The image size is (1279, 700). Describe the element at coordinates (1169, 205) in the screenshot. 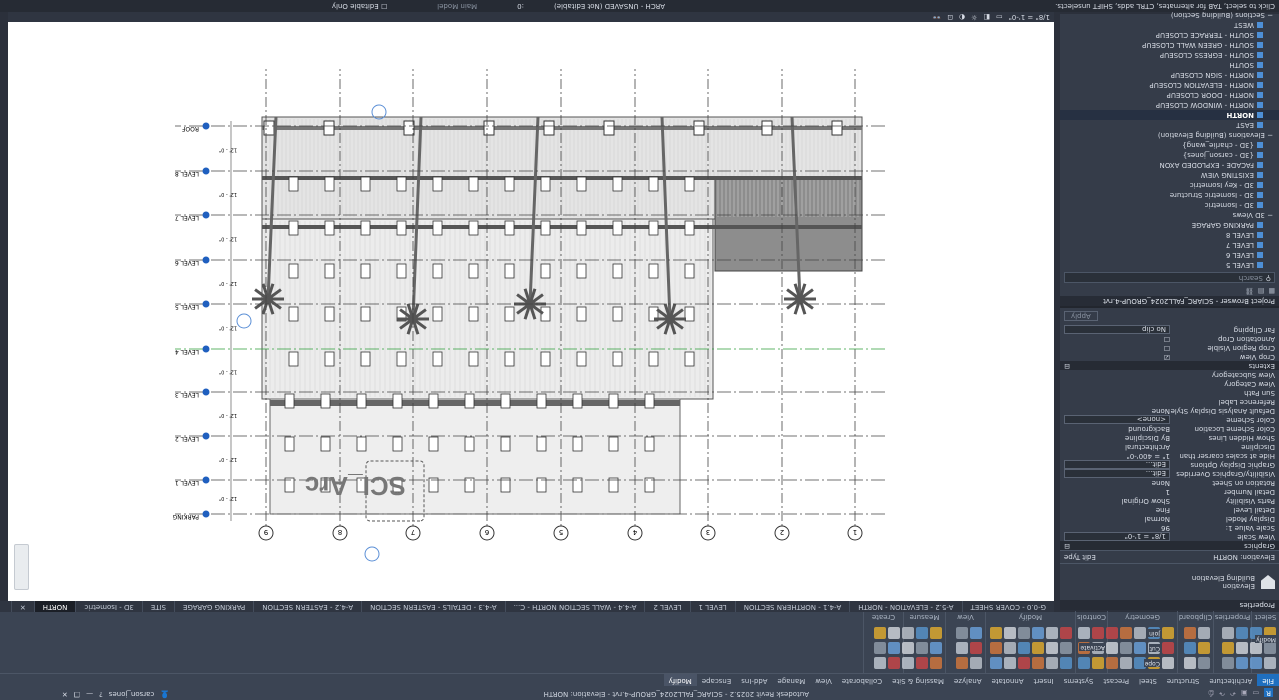

I see `browser-item: 3D - Isometric` at that location.